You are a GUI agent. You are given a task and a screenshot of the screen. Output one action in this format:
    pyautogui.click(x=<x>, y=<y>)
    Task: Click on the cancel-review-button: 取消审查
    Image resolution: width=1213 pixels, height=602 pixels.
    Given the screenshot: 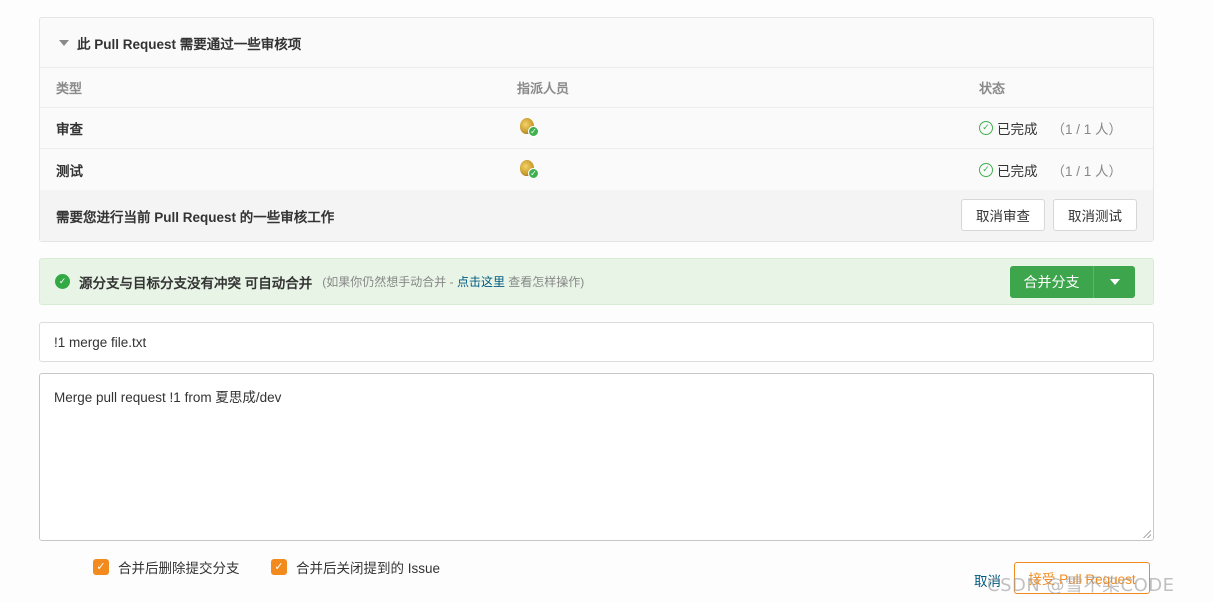 What is the action you would take?
    pyautogui.click(x=1003, y=215)
    